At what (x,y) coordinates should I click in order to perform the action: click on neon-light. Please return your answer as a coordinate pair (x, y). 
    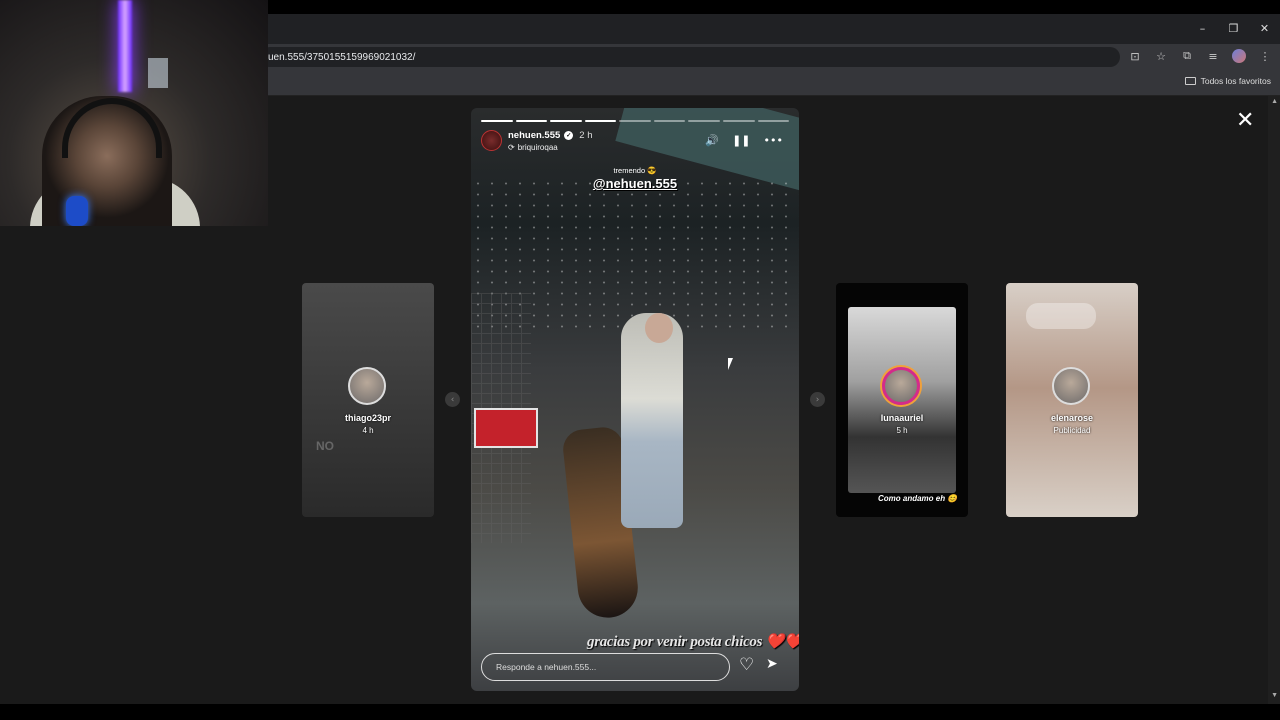
    Looking at the image, I should click on (125, 46).